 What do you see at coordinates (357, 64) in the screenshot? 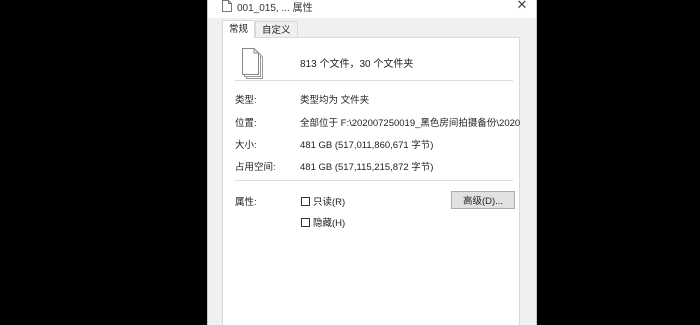
I see `selection-summary: 813 个文件，30 个文件夹` at bounding box center [357, 64].